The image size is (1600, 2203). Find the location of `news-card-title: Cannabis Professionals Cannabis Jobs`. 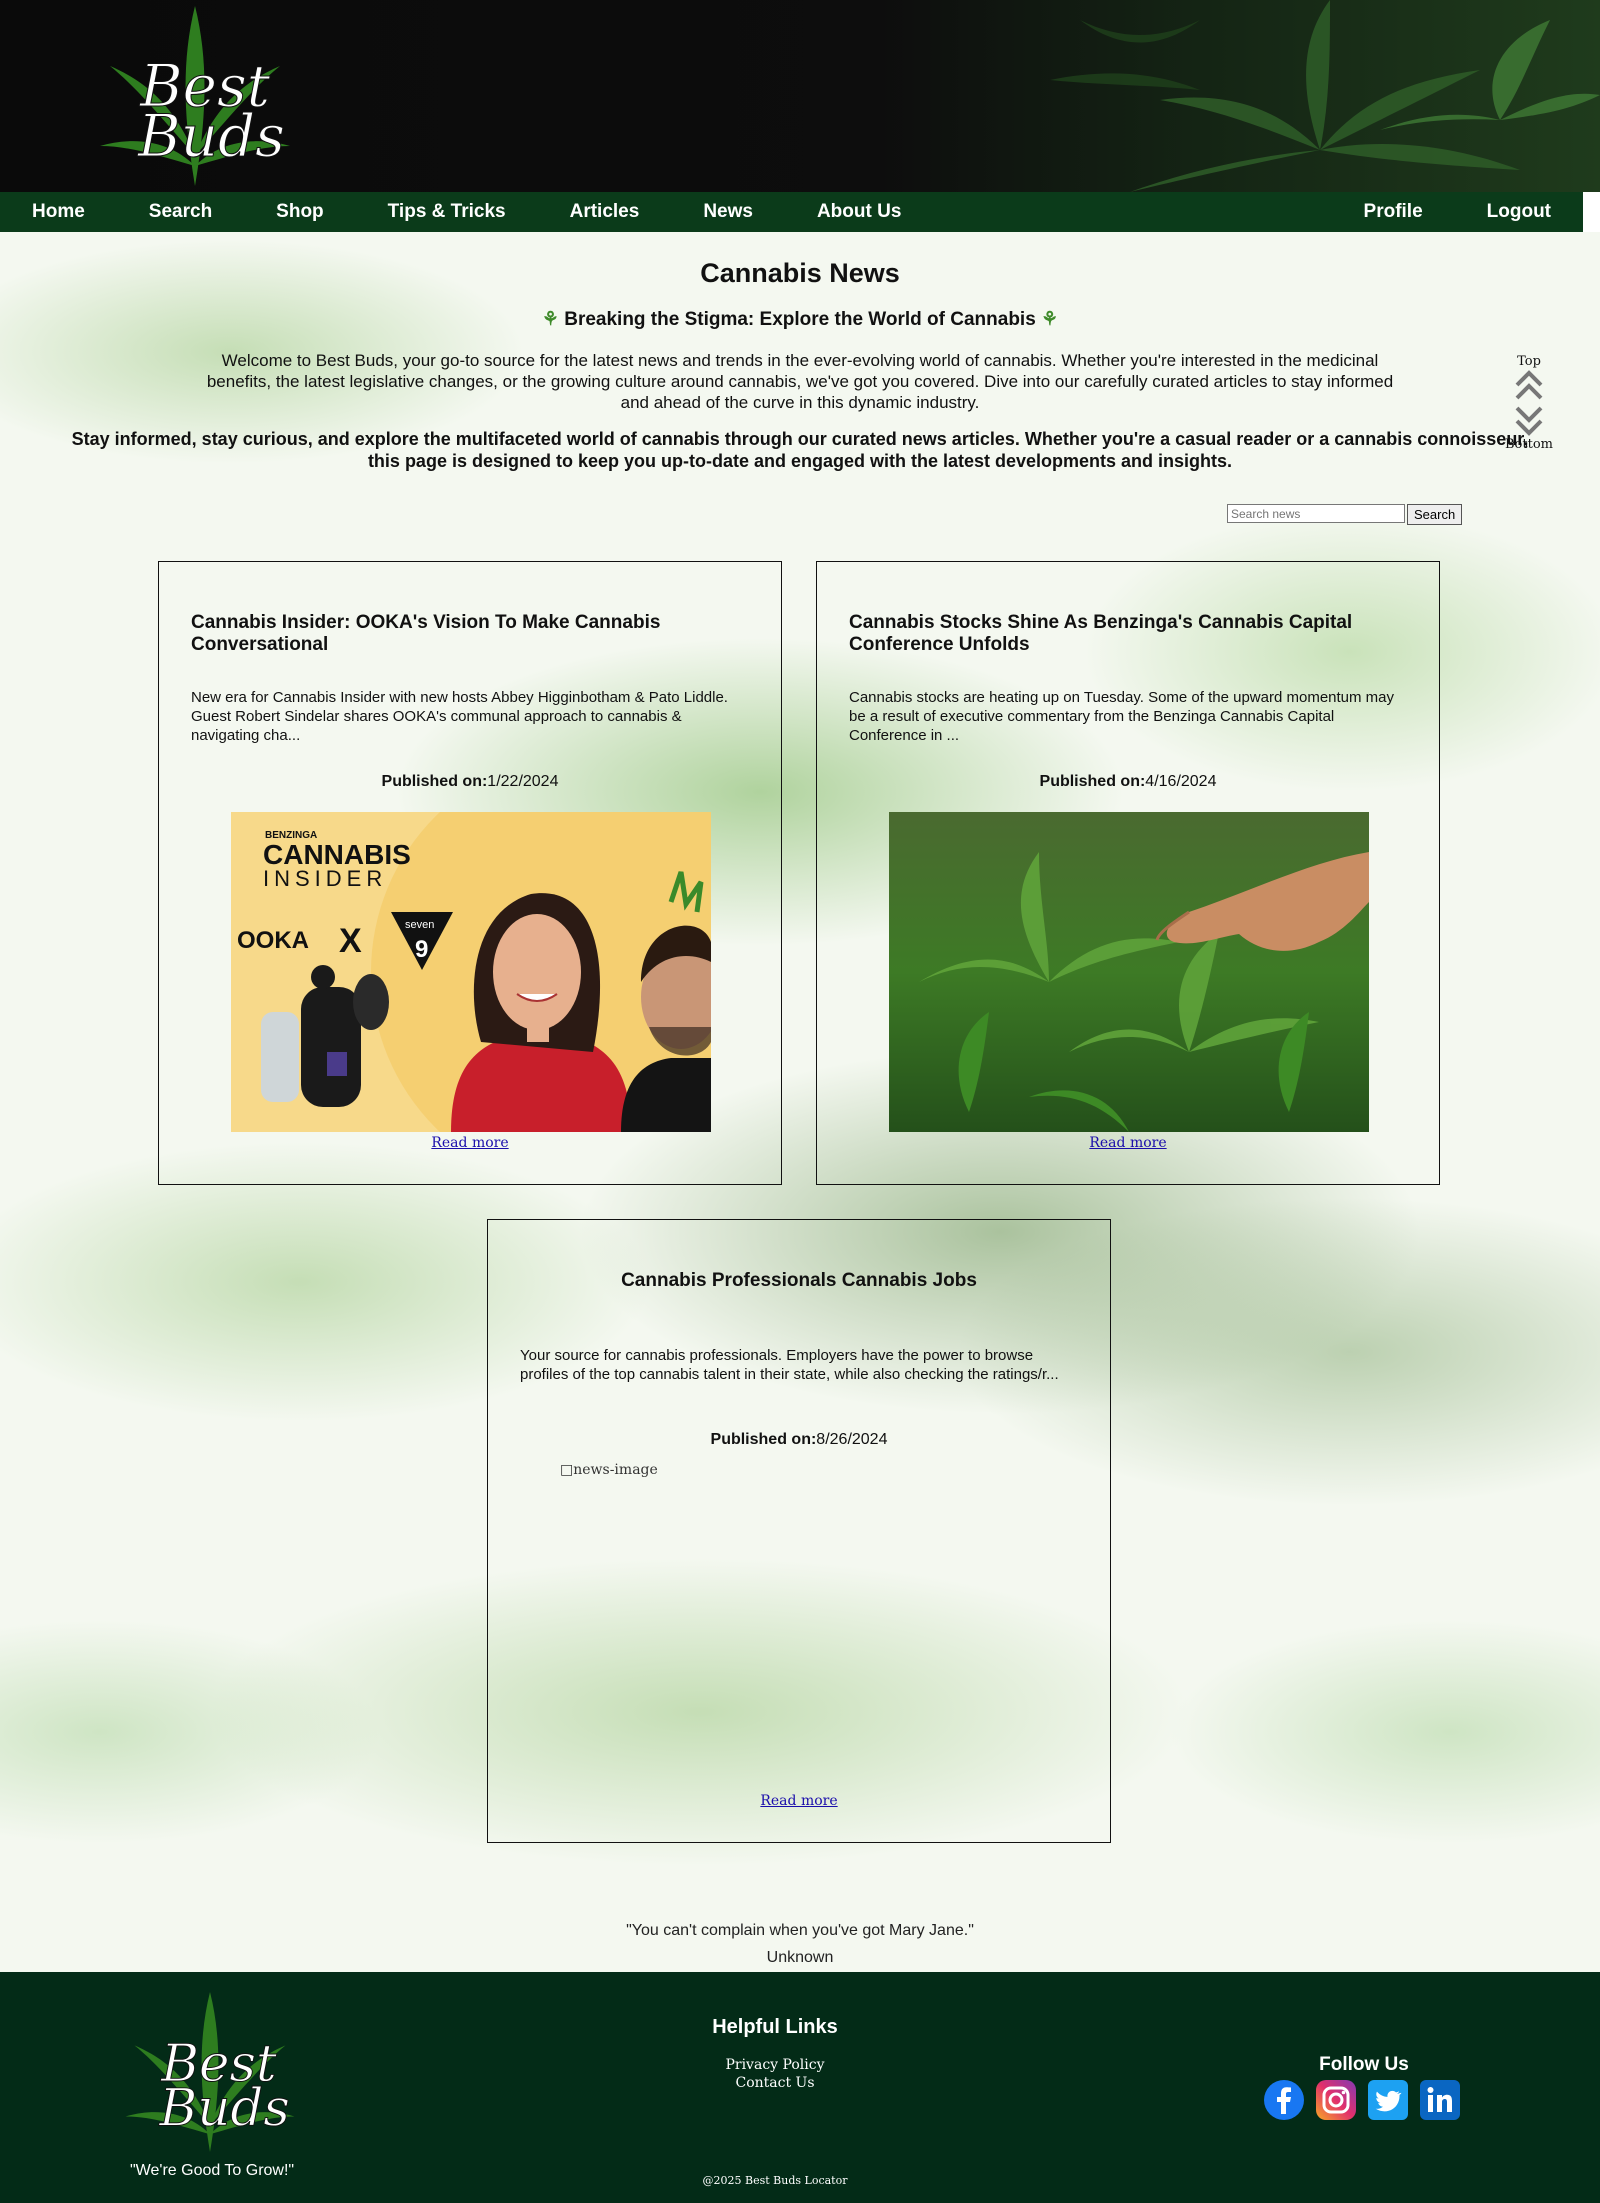

news-card-title: Cannabis Professionals Cannabis Jobs is located at coordinates (799, 1280).